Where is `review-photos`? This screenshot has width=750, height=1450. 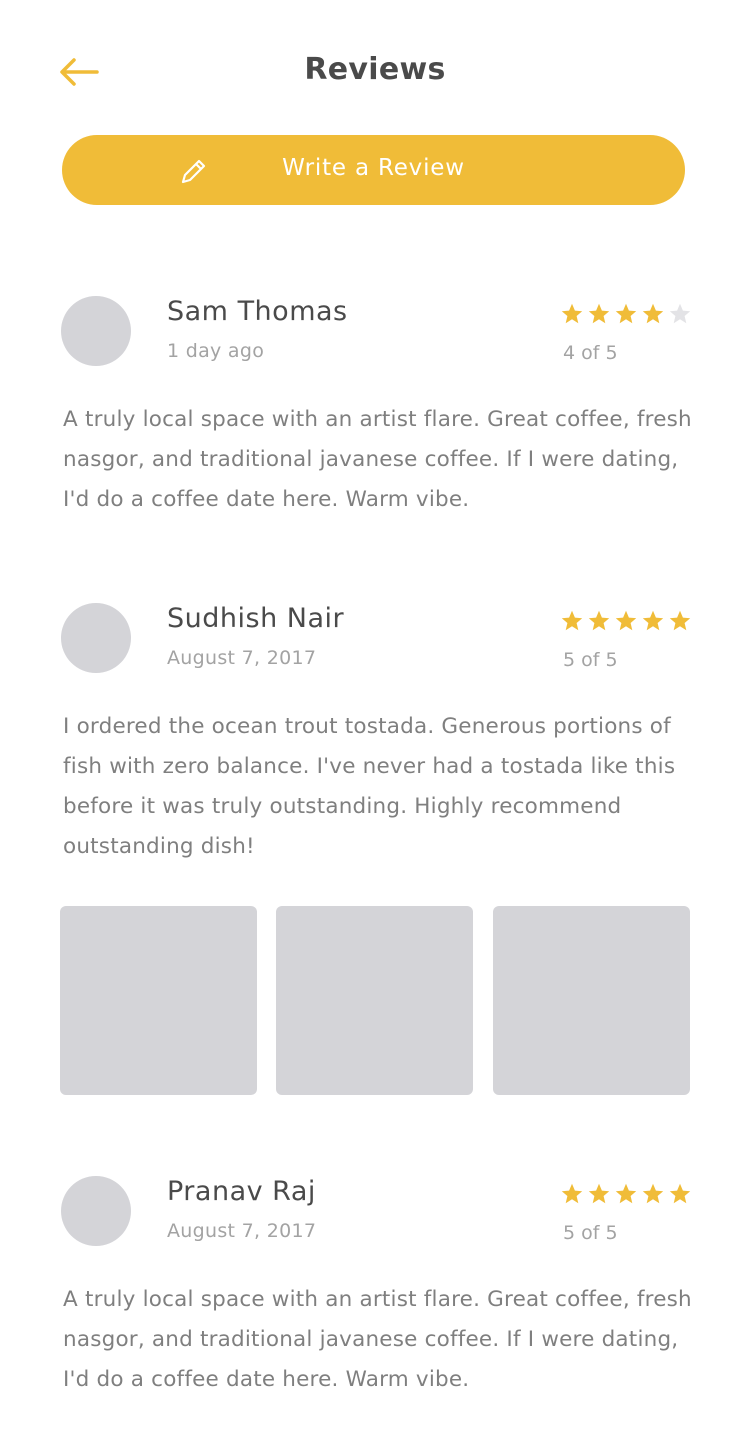
review-photos is located at coordinates (375, 1000).